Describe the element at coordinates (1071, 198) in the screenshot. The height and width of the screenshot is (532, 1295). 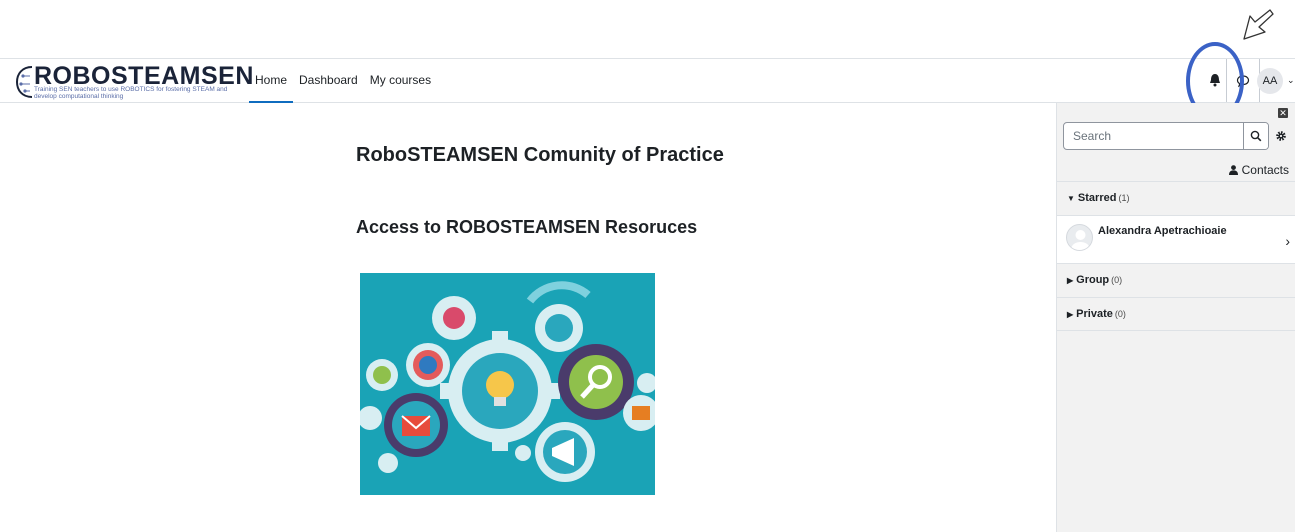
I see `caret-down-icon: ▼` at that location.